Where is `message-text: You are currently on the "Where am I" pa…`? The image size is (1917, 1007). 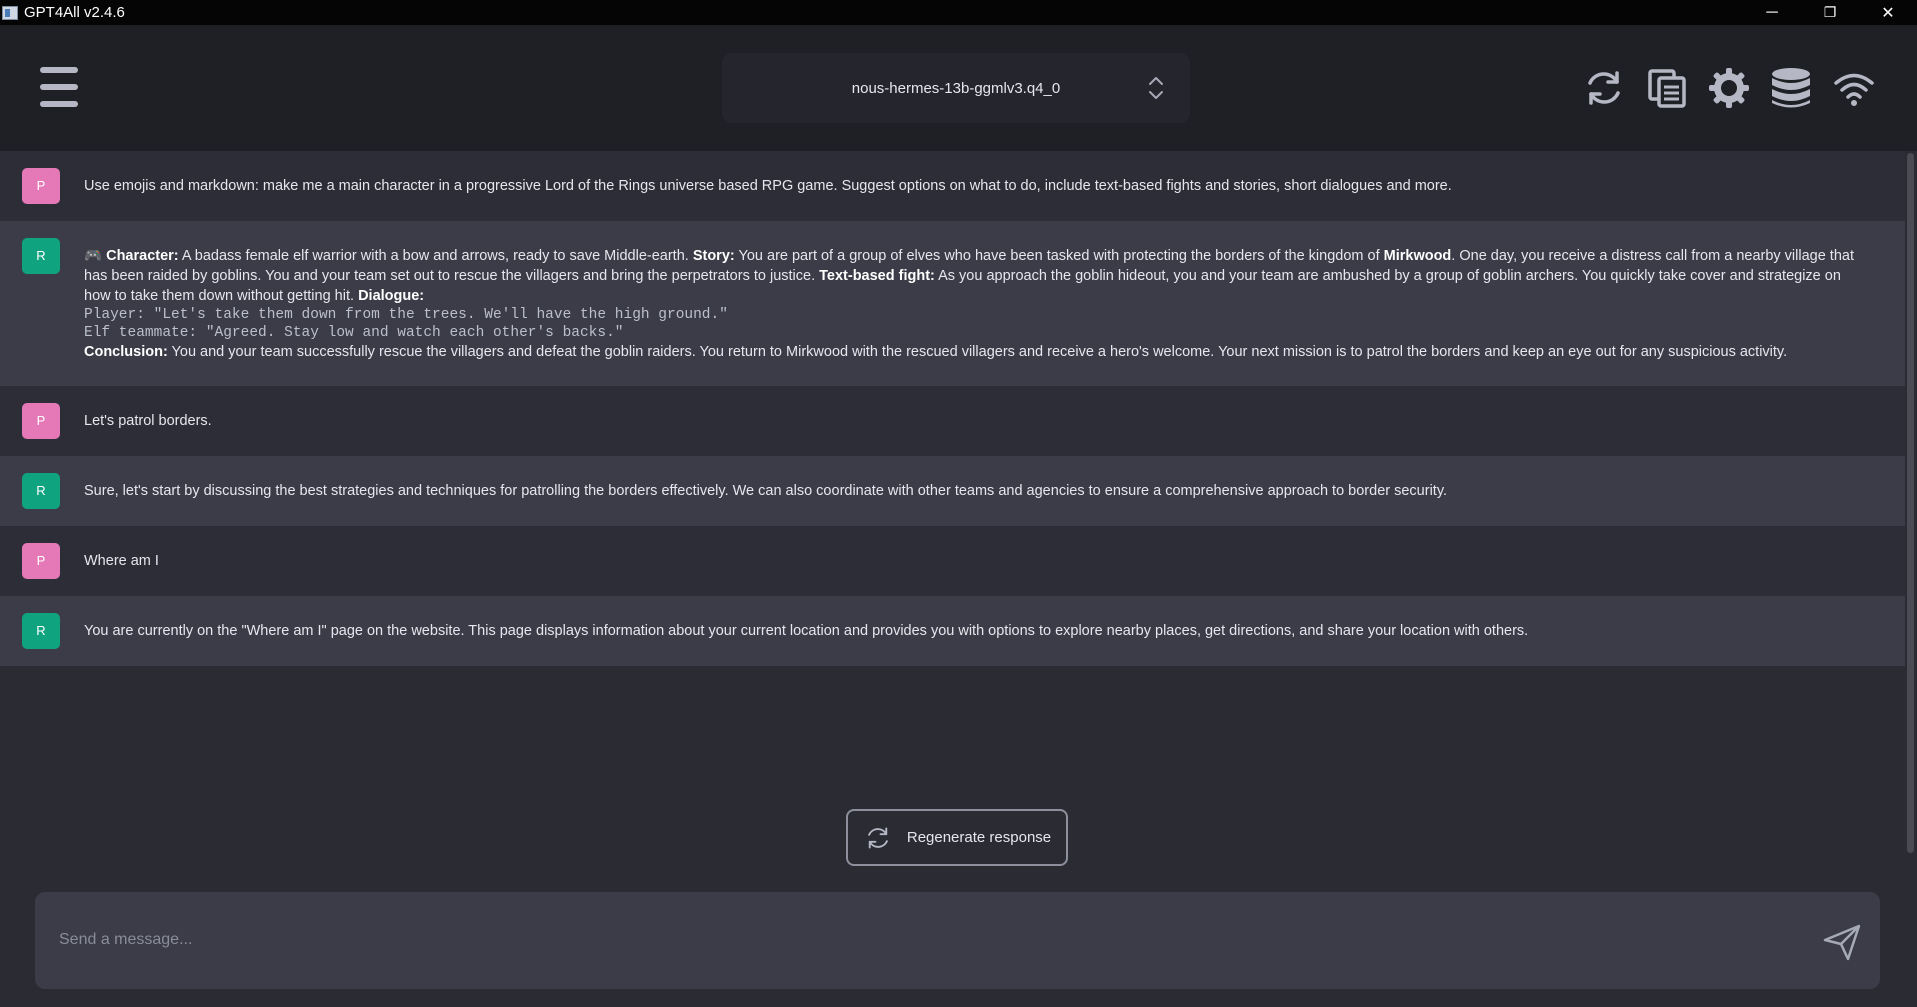
message-text: You are currently on the "Where am I" pa… is located at coordinates (806, 631).